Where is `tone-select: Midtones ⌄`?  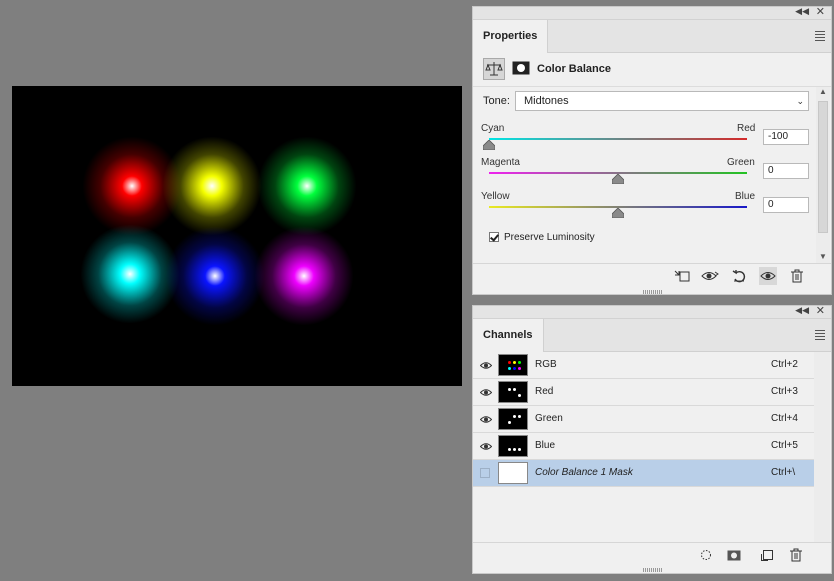 tone-select: Midtones ⌄ is located at coordinates (662, 101).